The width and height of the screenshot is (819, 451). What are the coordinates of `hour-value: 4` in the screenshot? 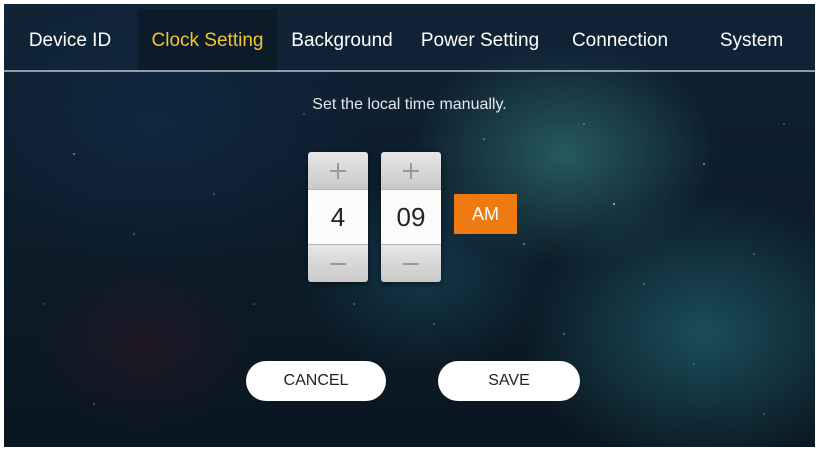 It's located at (338, 217).